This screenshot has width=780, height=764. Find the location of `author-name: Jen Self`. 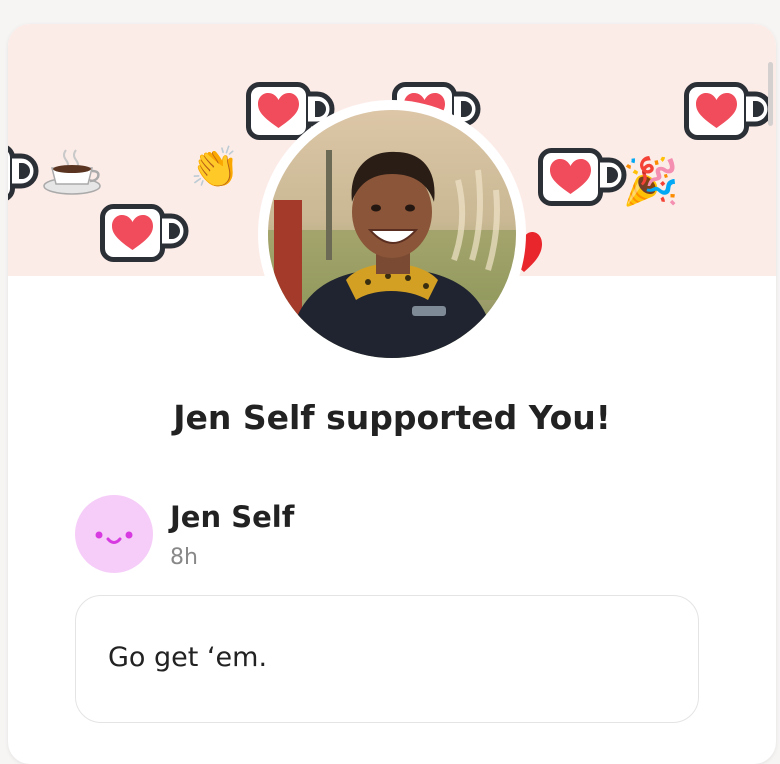

author-name: Jen Self is located at coordinates (232, 517).